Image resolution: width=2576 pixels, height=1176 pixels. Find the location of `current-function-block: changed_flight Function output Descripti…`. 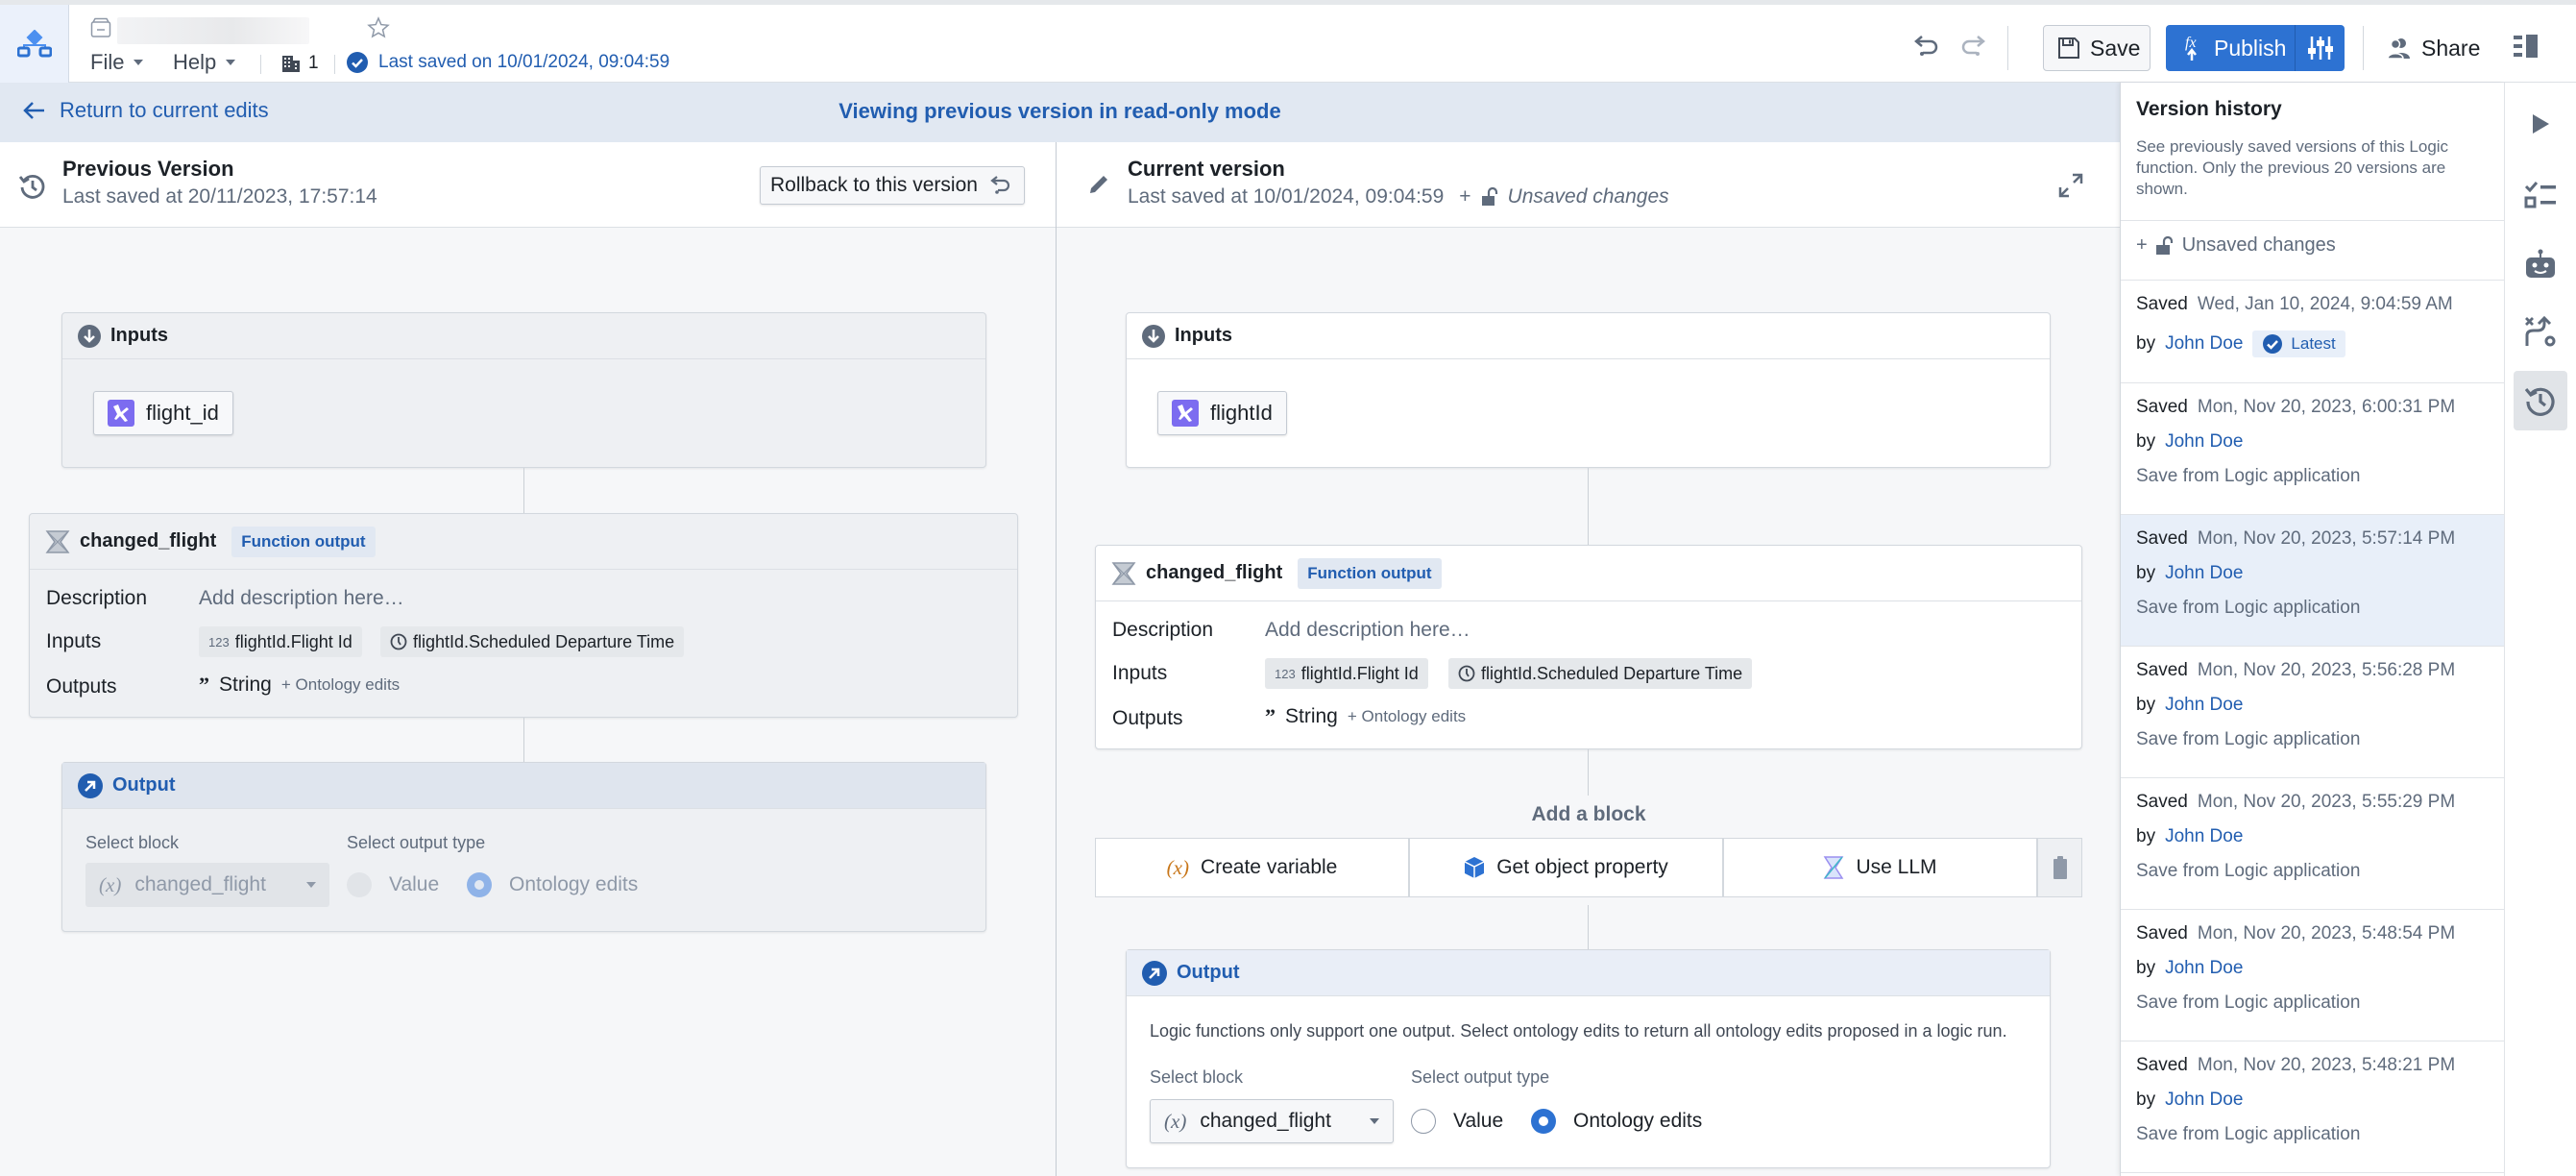

current-function-block: changed_flight Function output Descripti… is located at coordinates (1588, 647).